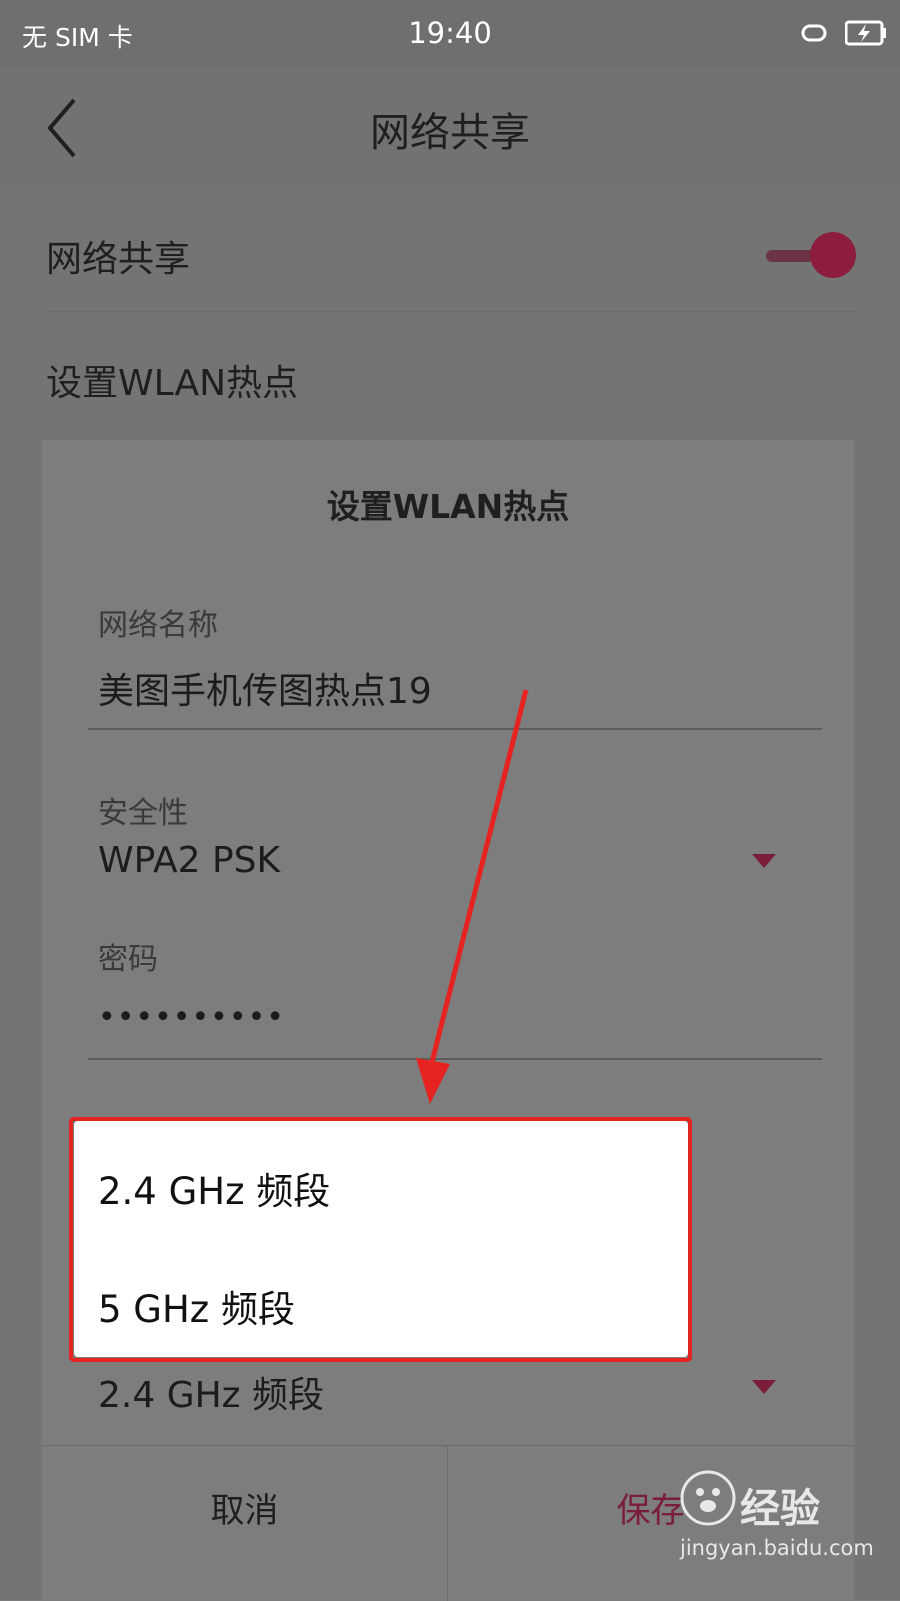 The width and height of the screenshot is (900, 1601). What do you see at coordinates (453, 311) in the screenshot?
I see `divider` at bounding box center [453, 311].